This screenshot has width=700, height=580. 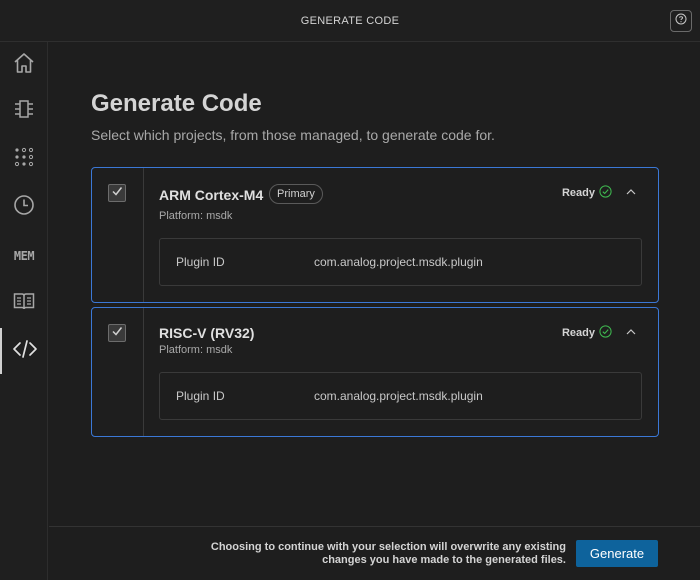 I want to click on primary-badge: Primary, so click(x=296, y=194).